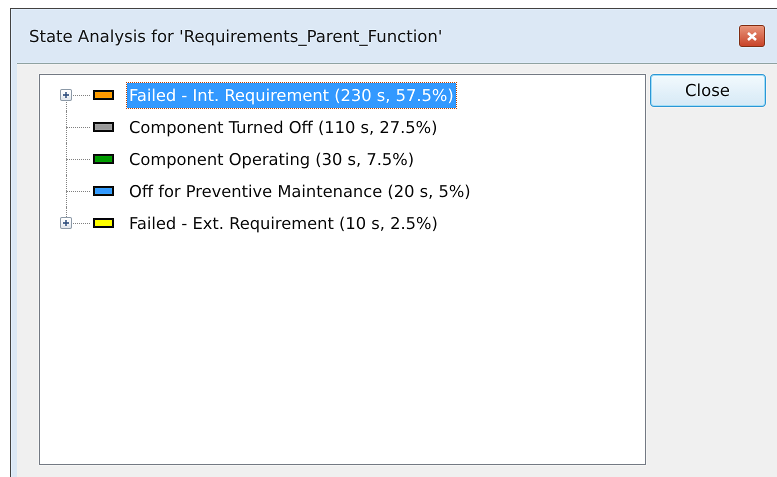 The height and width of the screenshot is (477, 777). I want to click on close-icon, so click(752, 36).